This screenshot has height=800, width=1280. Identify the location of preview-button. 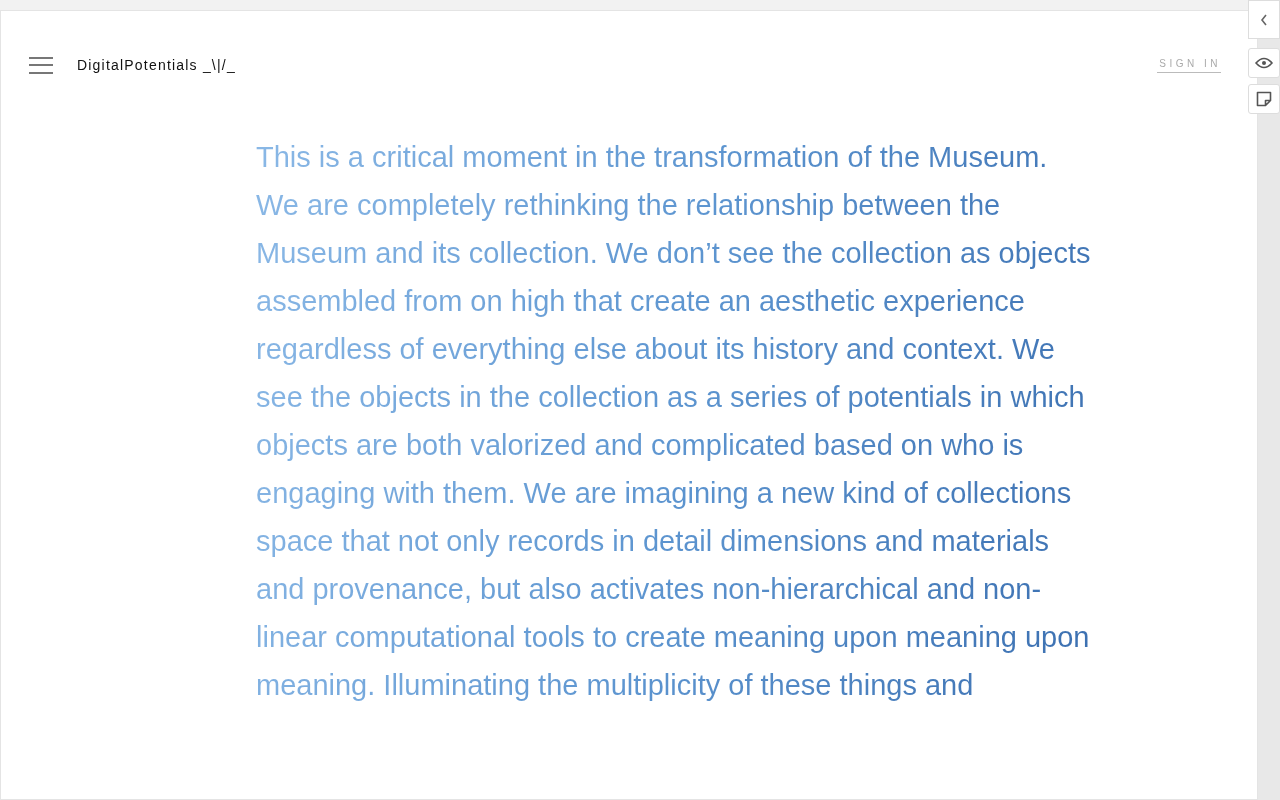
(1264, 63).